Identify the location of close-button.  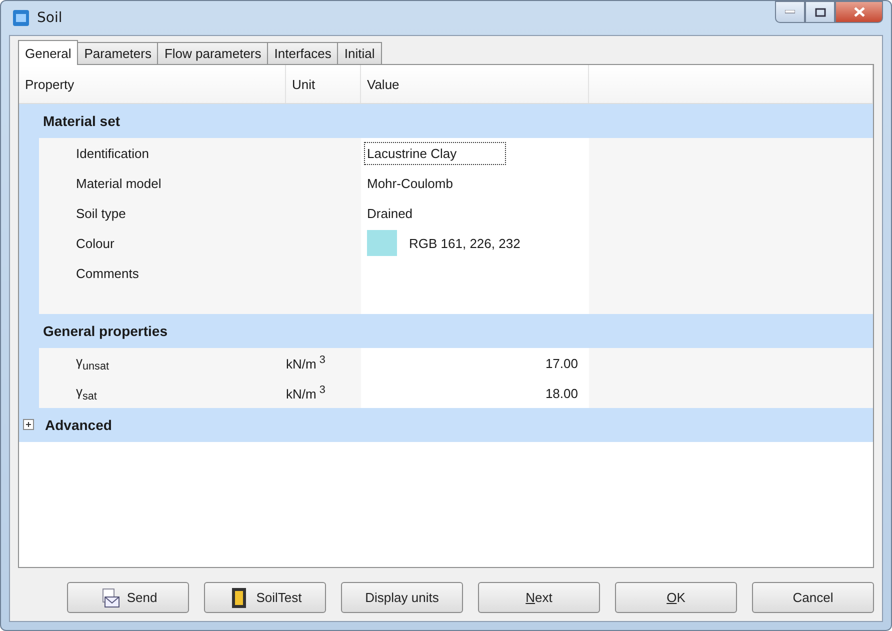
(859, 12).